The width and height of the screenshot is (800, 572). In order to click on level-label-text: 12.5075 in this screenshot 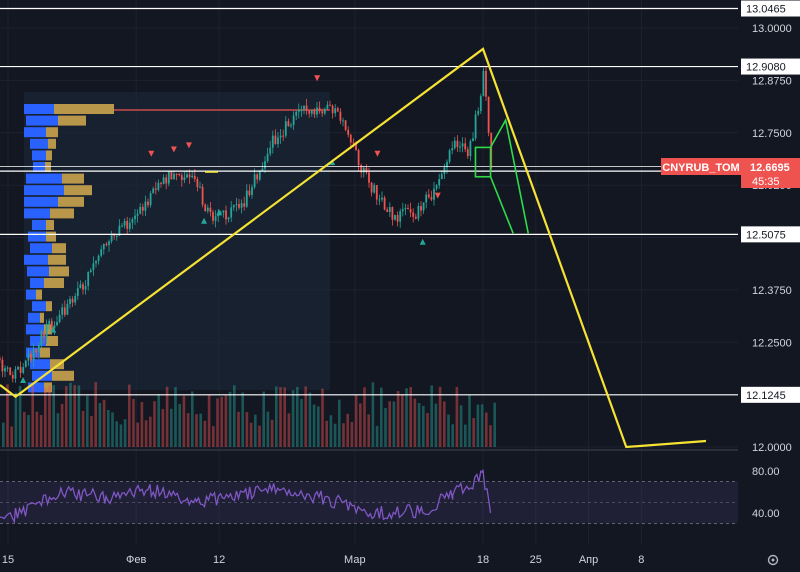, I will do `click(766, 235)`.